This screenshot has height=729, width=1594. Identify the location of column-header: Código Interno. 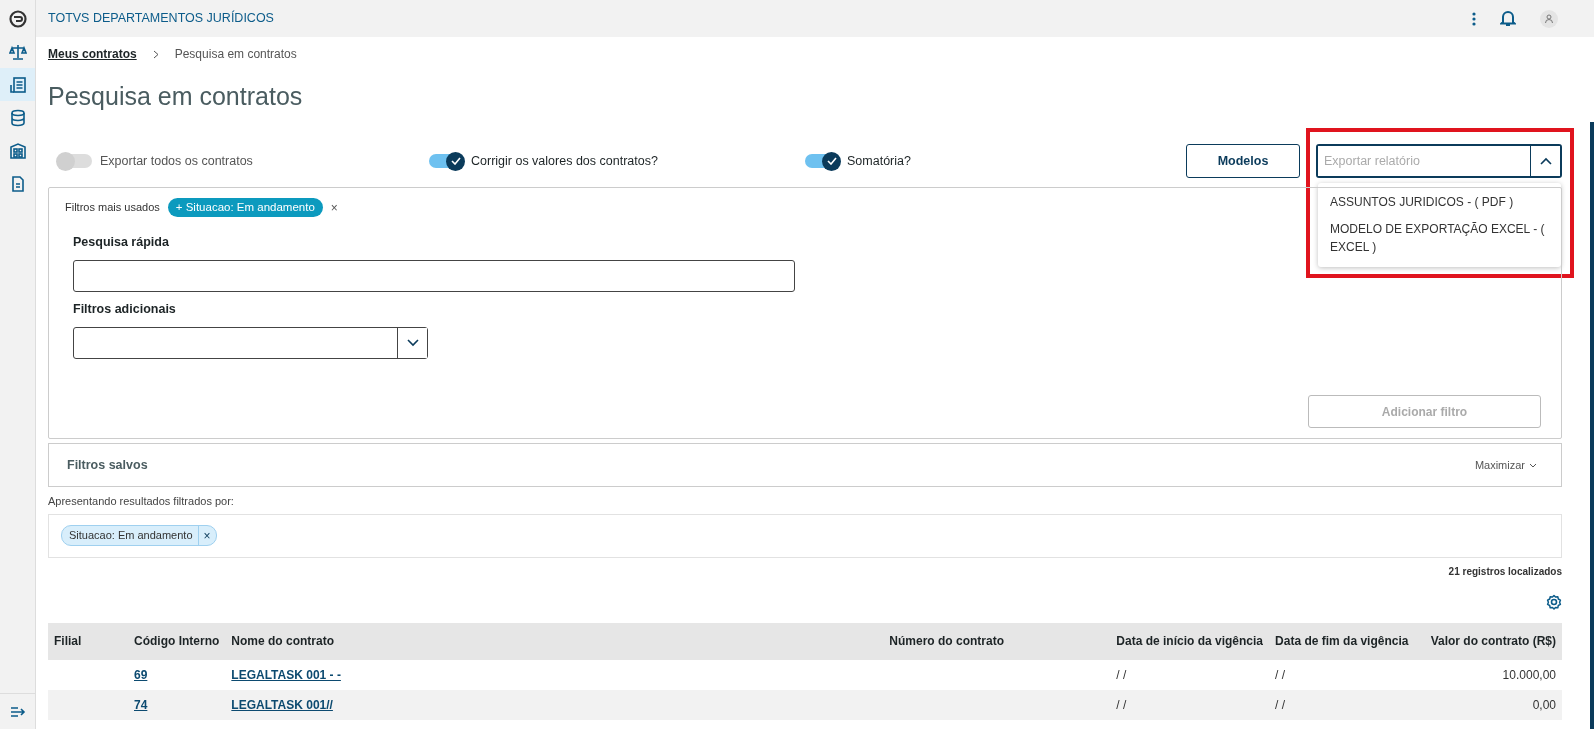
(177, 641).